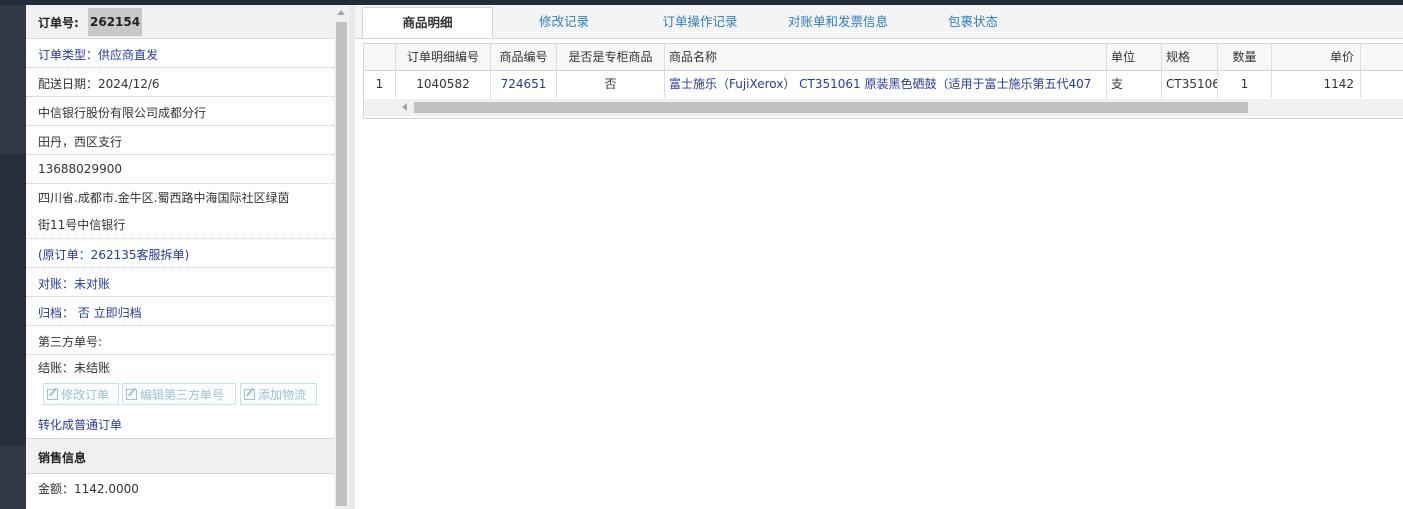  What do you see at coordinates (114, 255) in the screenshot?
I see `original-order: (原订单：262135客服拆单)` at bounding box center [114, 255].